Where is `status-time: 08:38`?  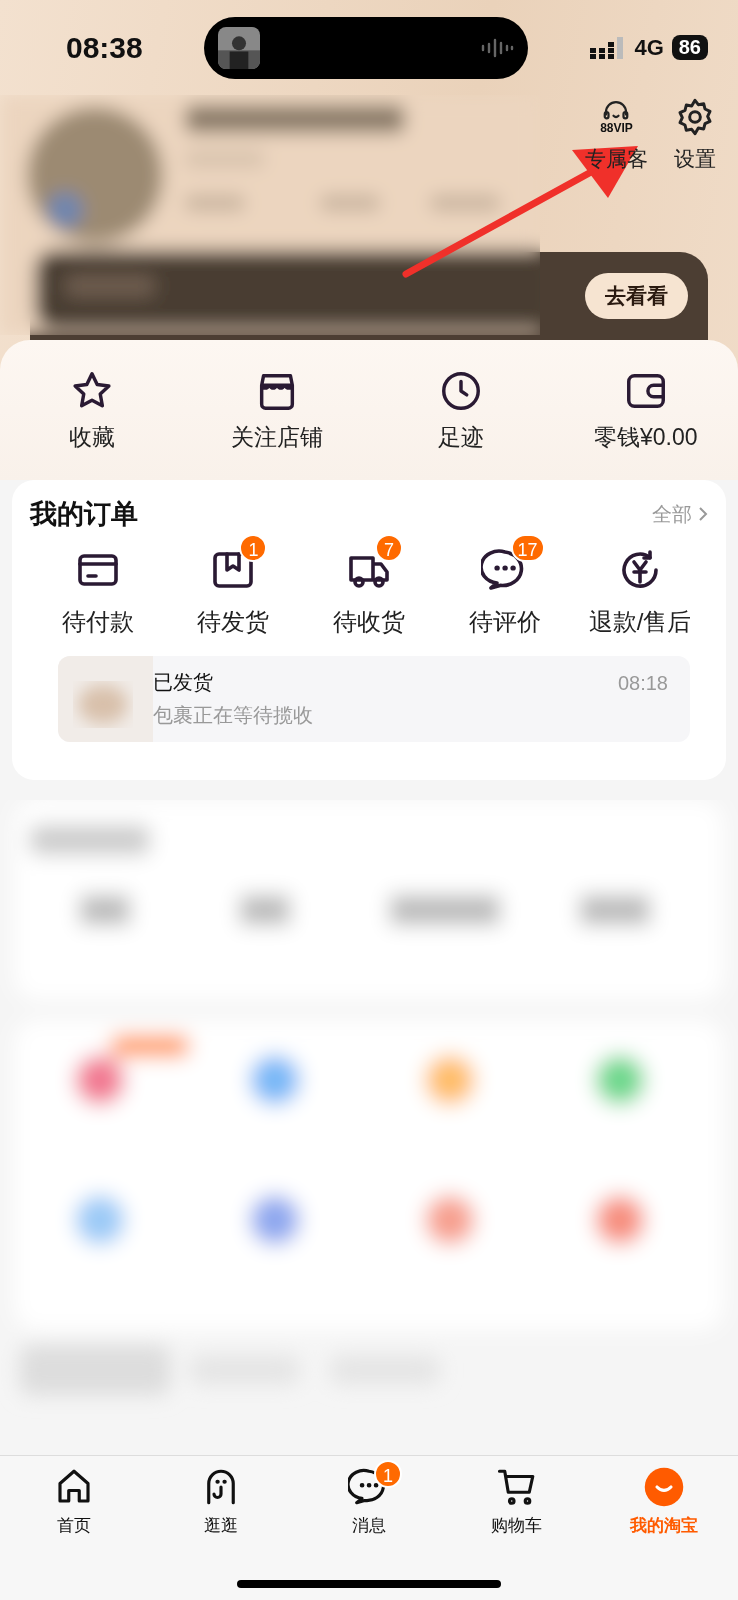
status-time: 08:38 is located at coordinates (105, 47).